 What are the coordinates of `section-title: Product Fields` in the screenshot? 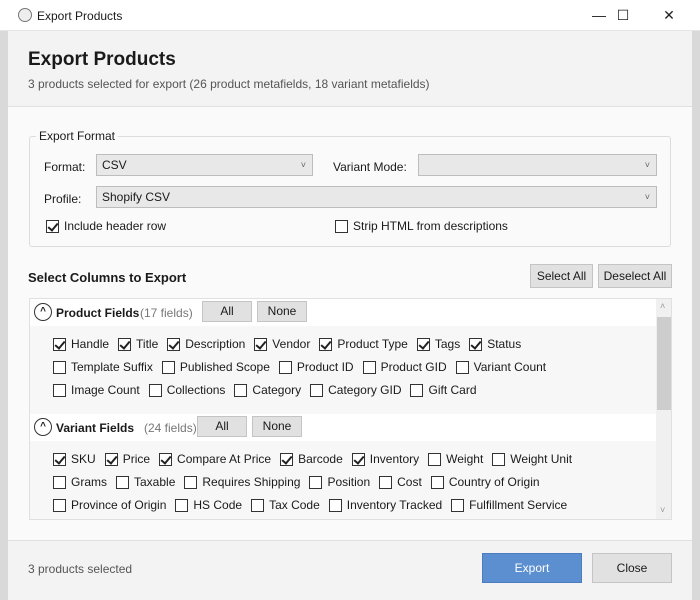 It's located at (98, 313).